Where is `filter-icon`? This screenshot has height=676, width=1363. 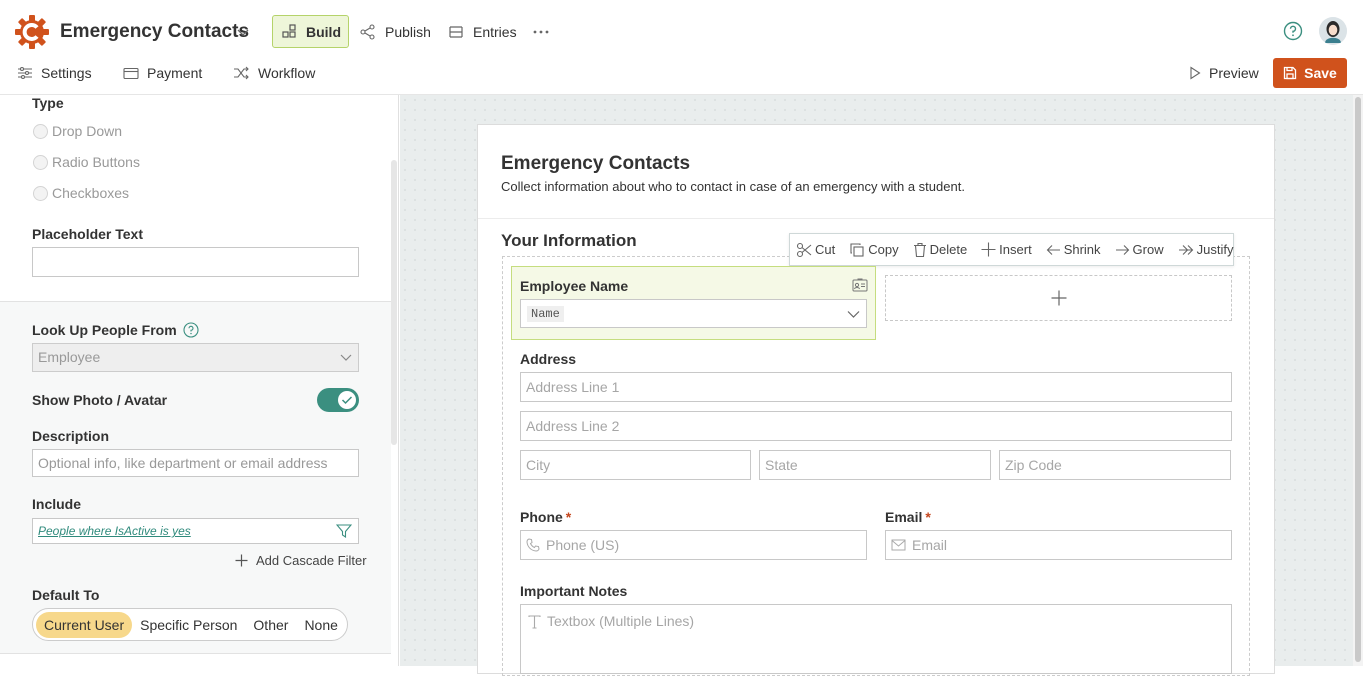
filter-icon is located at coordinates (344, 531).